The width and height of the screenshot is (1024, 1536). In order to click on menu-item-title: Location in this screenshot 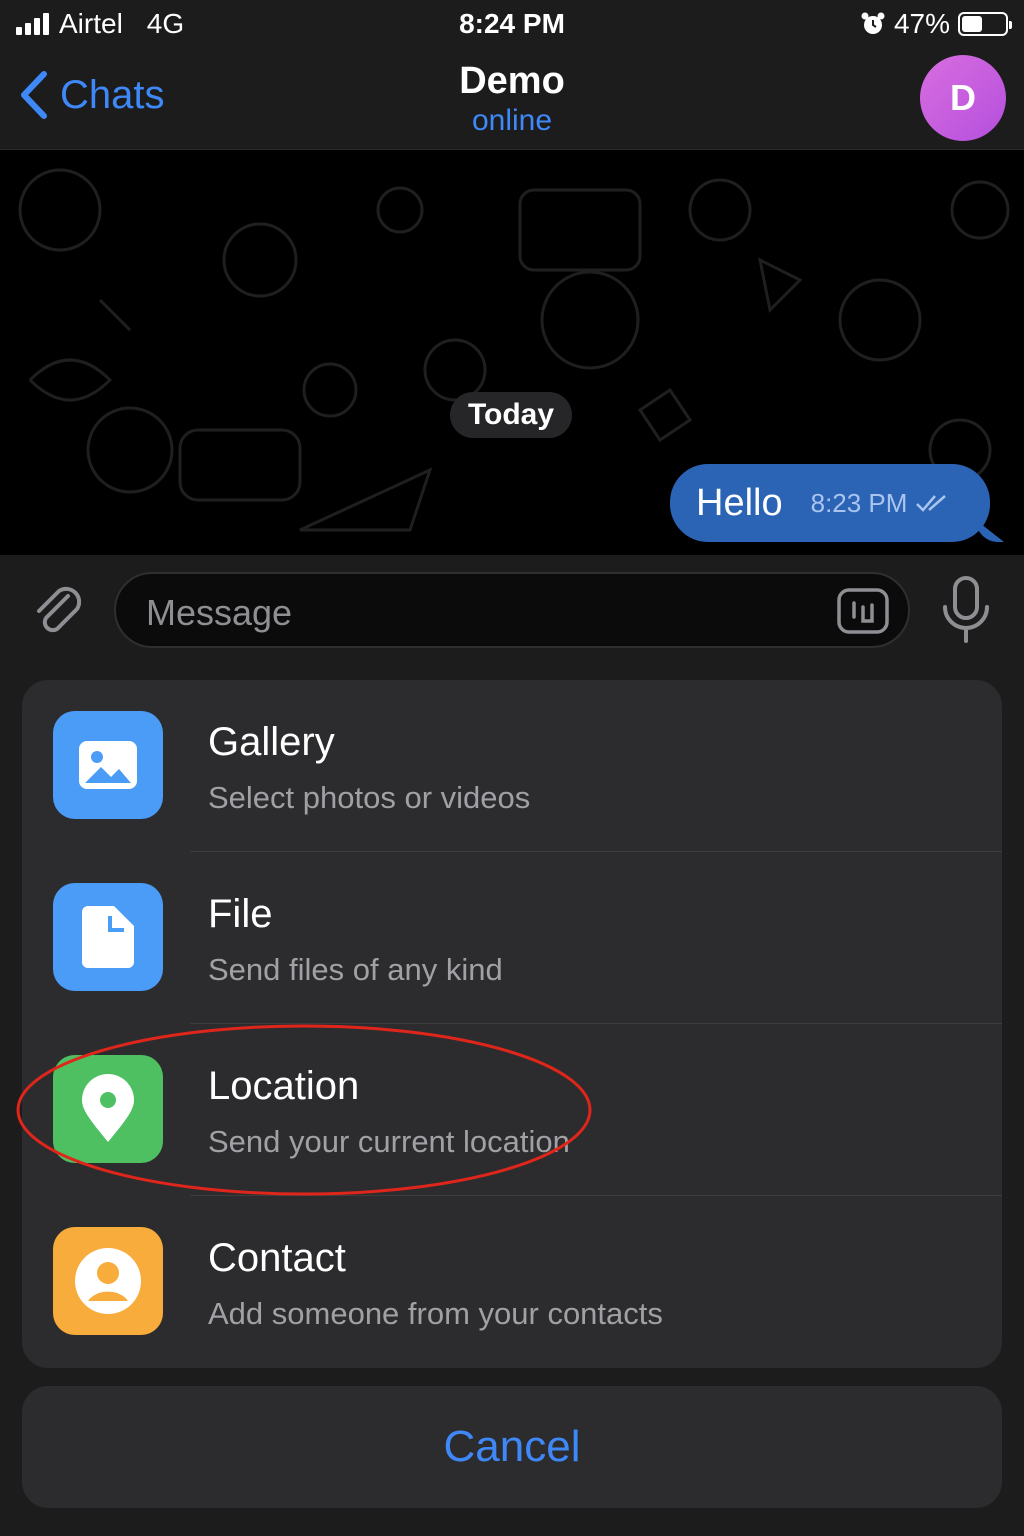, I will do `click(284, 1086)`.